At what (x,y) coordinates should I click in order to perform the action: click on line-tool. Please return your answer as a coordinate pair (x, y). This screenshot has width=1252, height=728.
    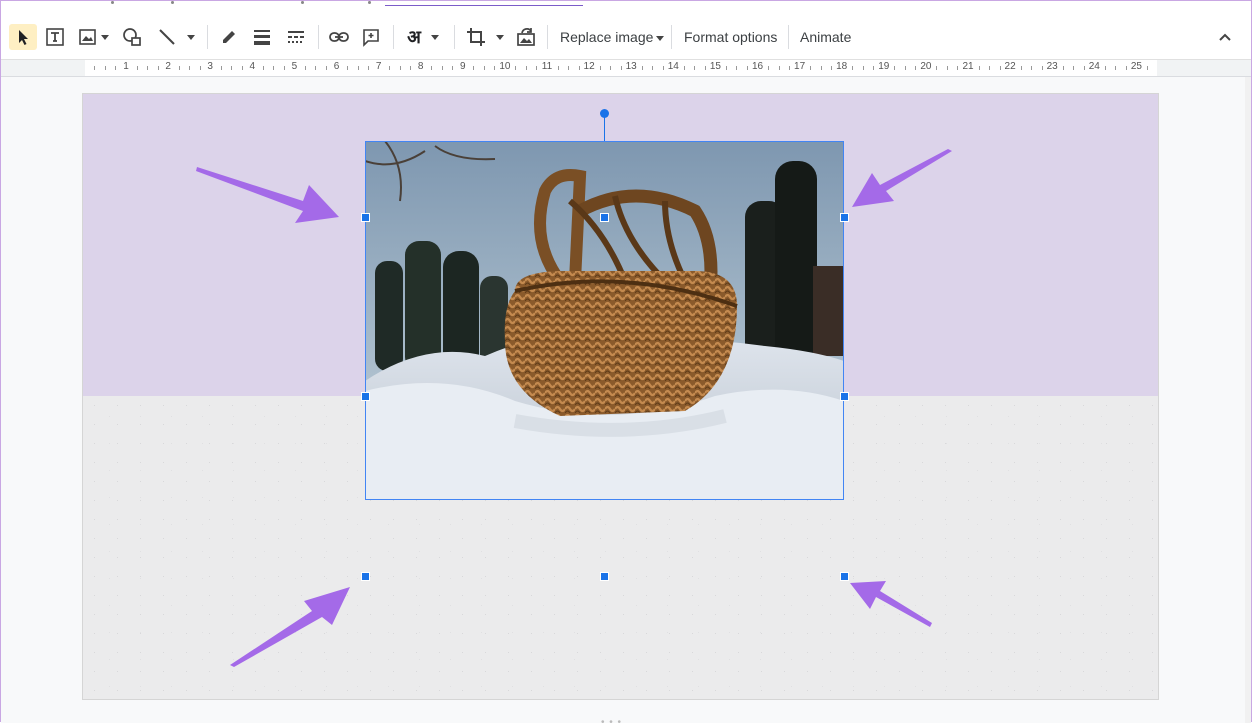
    Looking at the image, I should click on (176, 37).